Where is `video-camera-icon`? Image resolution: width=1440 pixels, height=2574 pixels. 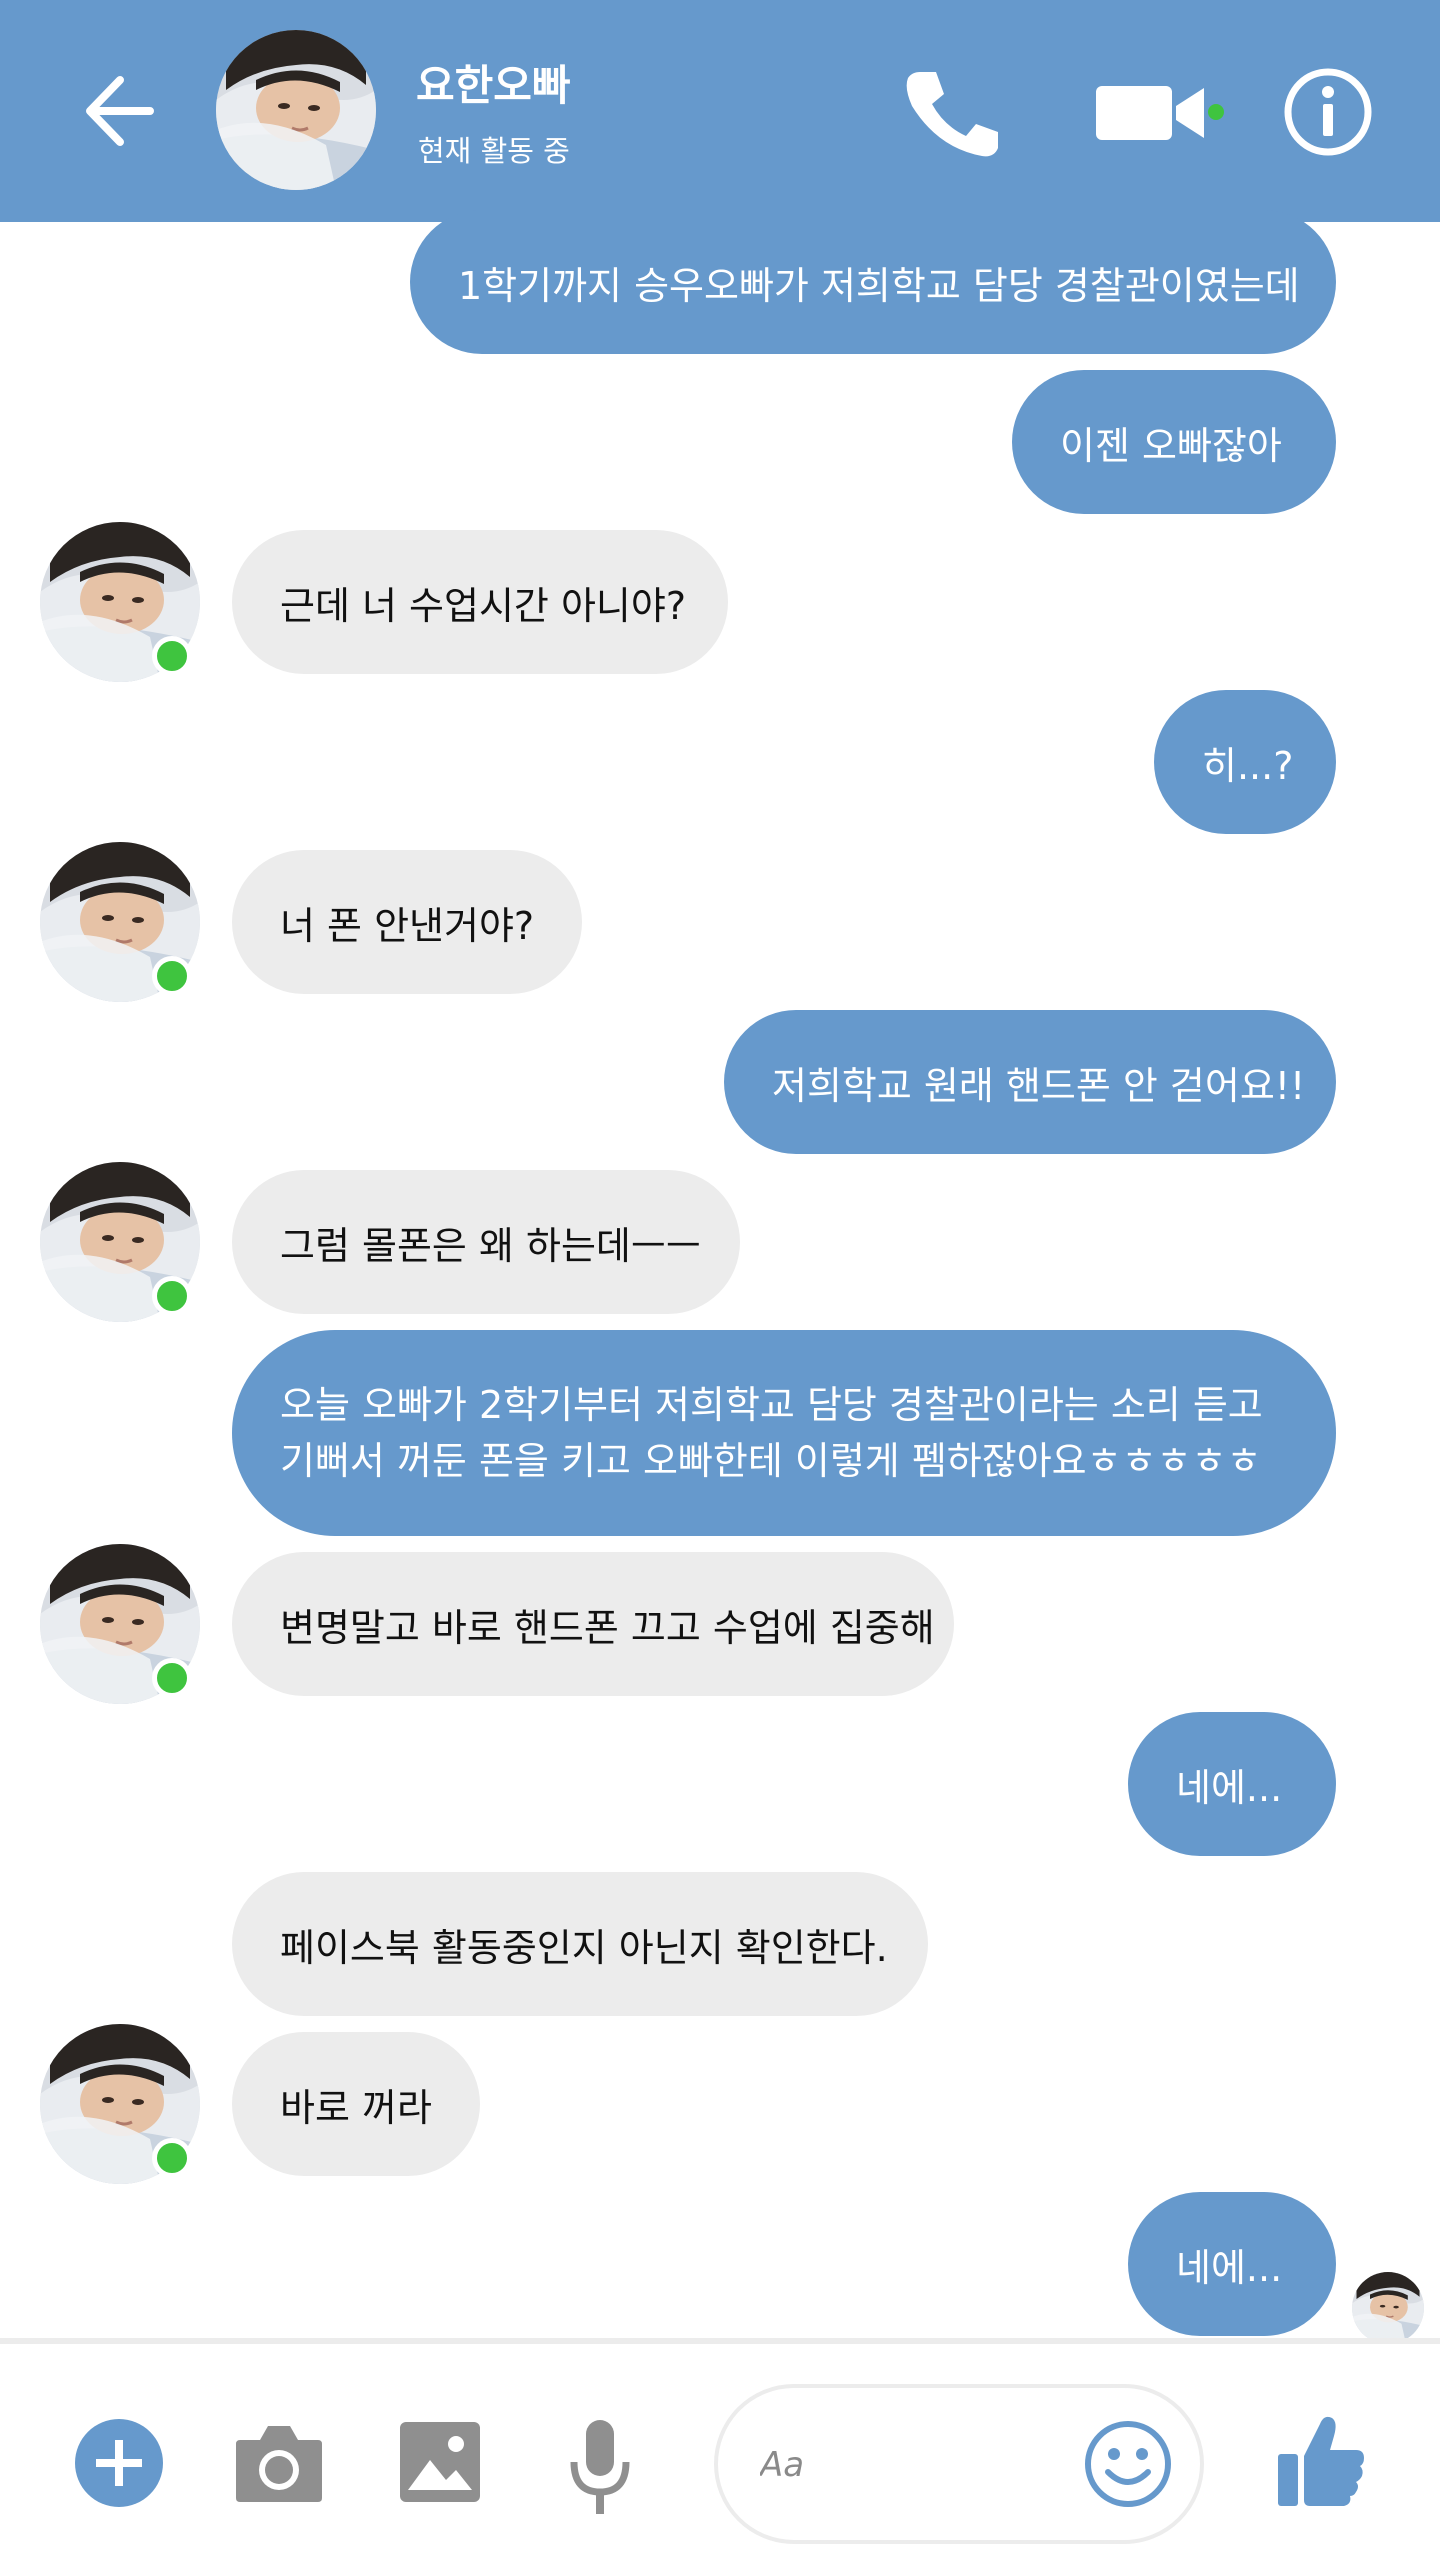
video-camera-icon is located at coordinates (1160, 113).